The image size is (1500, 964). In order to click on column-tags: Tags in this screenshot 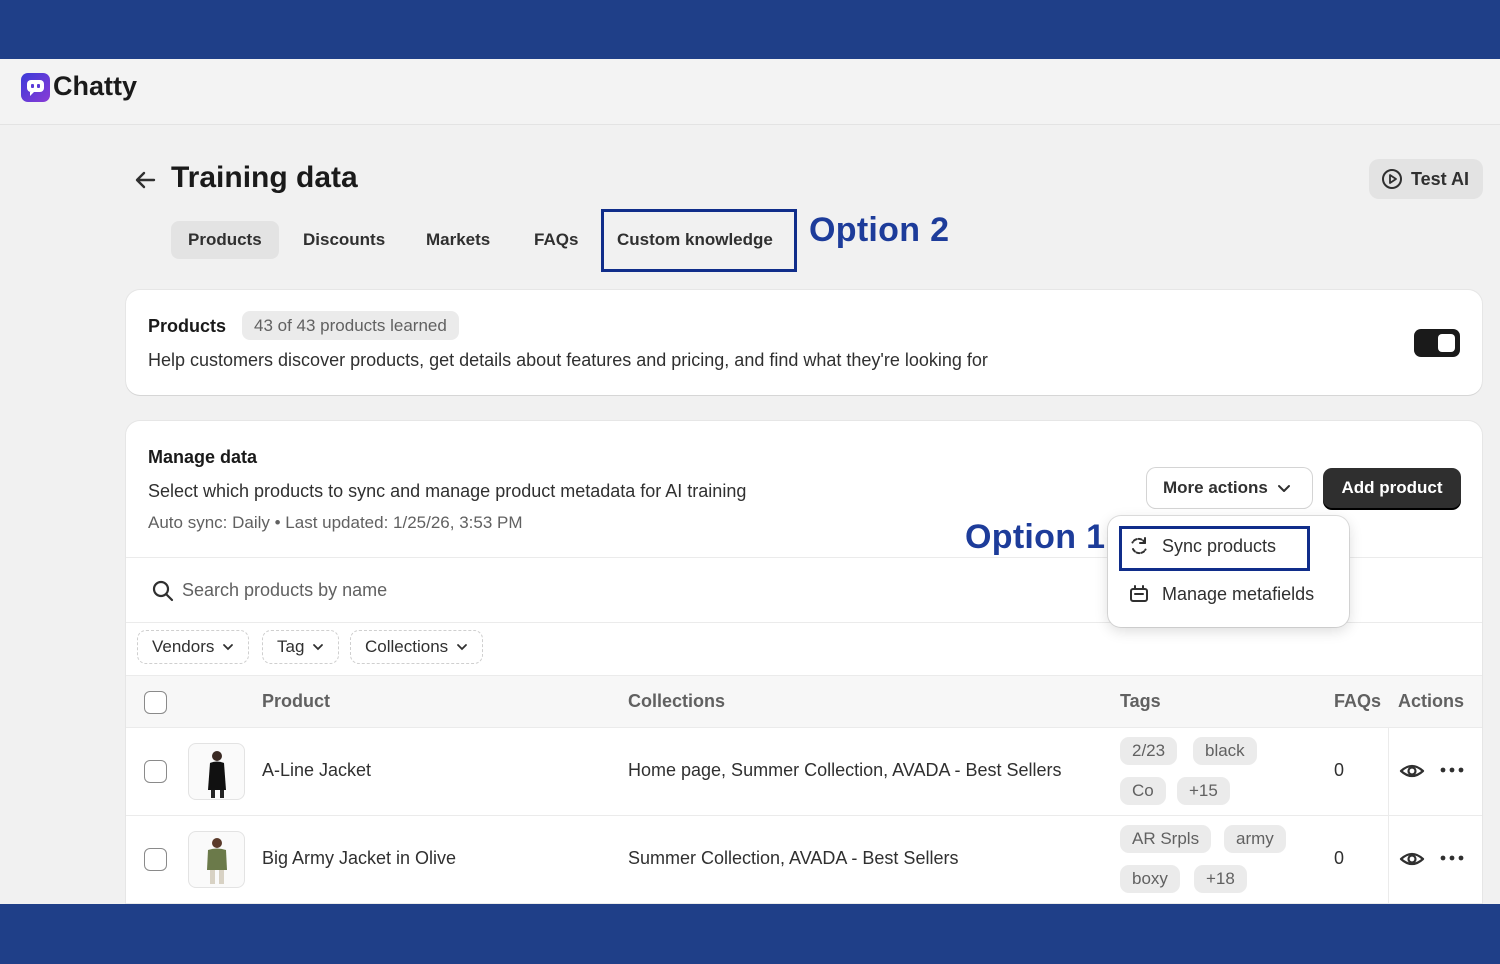, I will do `click(1140, 701)`.